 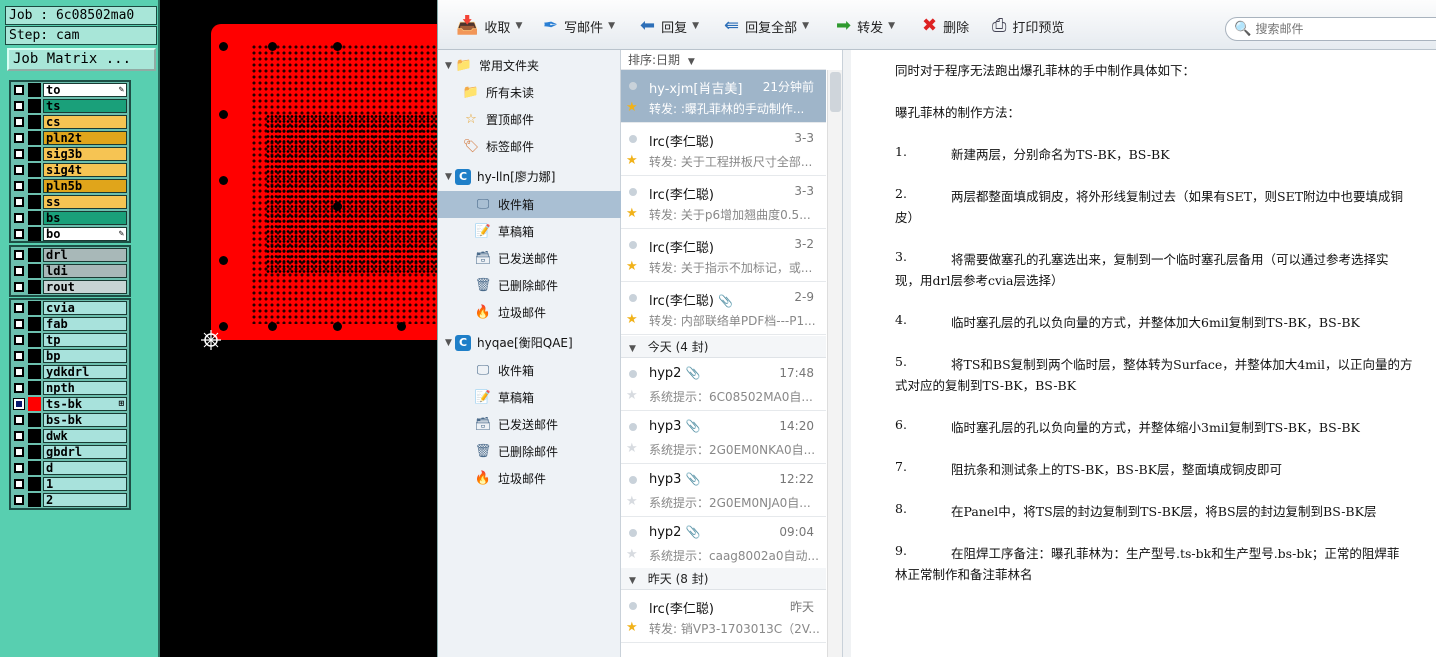 I want to click on forward-button: ➡ 转发 ▼, so click(x=865, y=26).